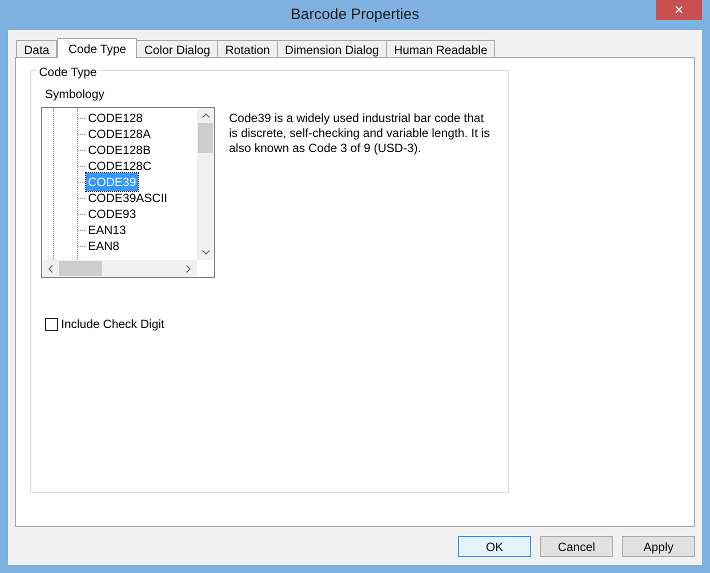  I want to click on tree-item: CODE128A, so click(119, 134).